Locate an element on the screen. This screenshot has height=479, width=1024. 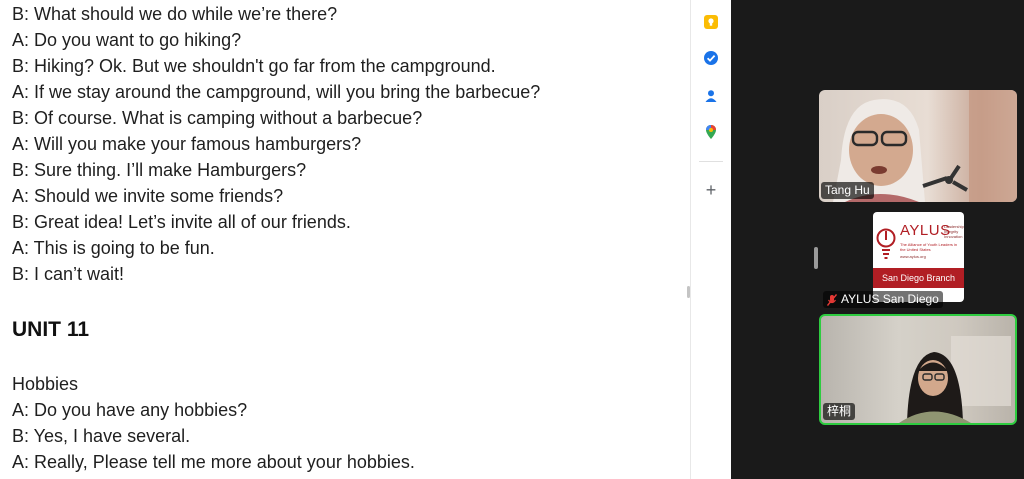
maps-icon is located at coordinates (711, 132).